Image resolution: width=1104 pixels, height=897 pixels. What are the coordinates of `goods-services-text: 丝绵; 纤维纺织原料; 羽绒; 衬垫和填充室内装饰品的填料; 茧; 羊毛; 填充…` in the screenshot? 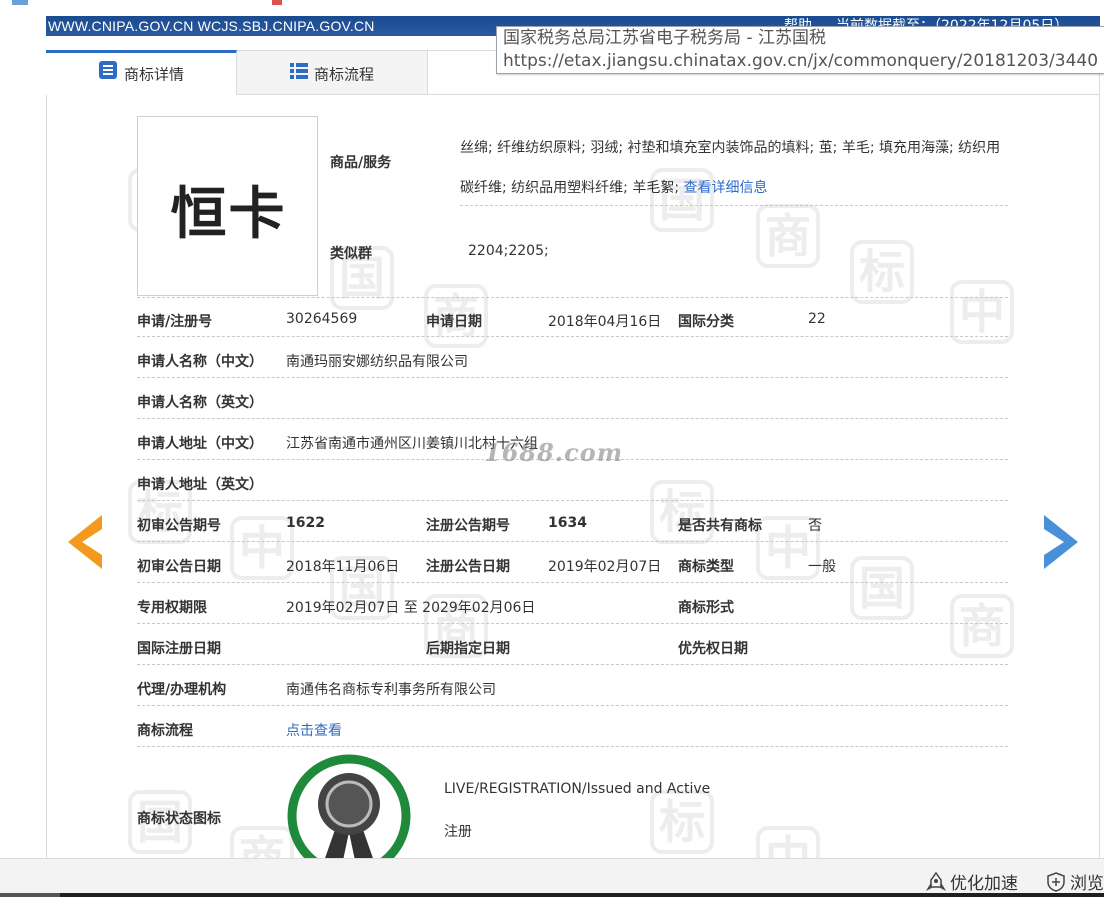 It's located at (732, 168).